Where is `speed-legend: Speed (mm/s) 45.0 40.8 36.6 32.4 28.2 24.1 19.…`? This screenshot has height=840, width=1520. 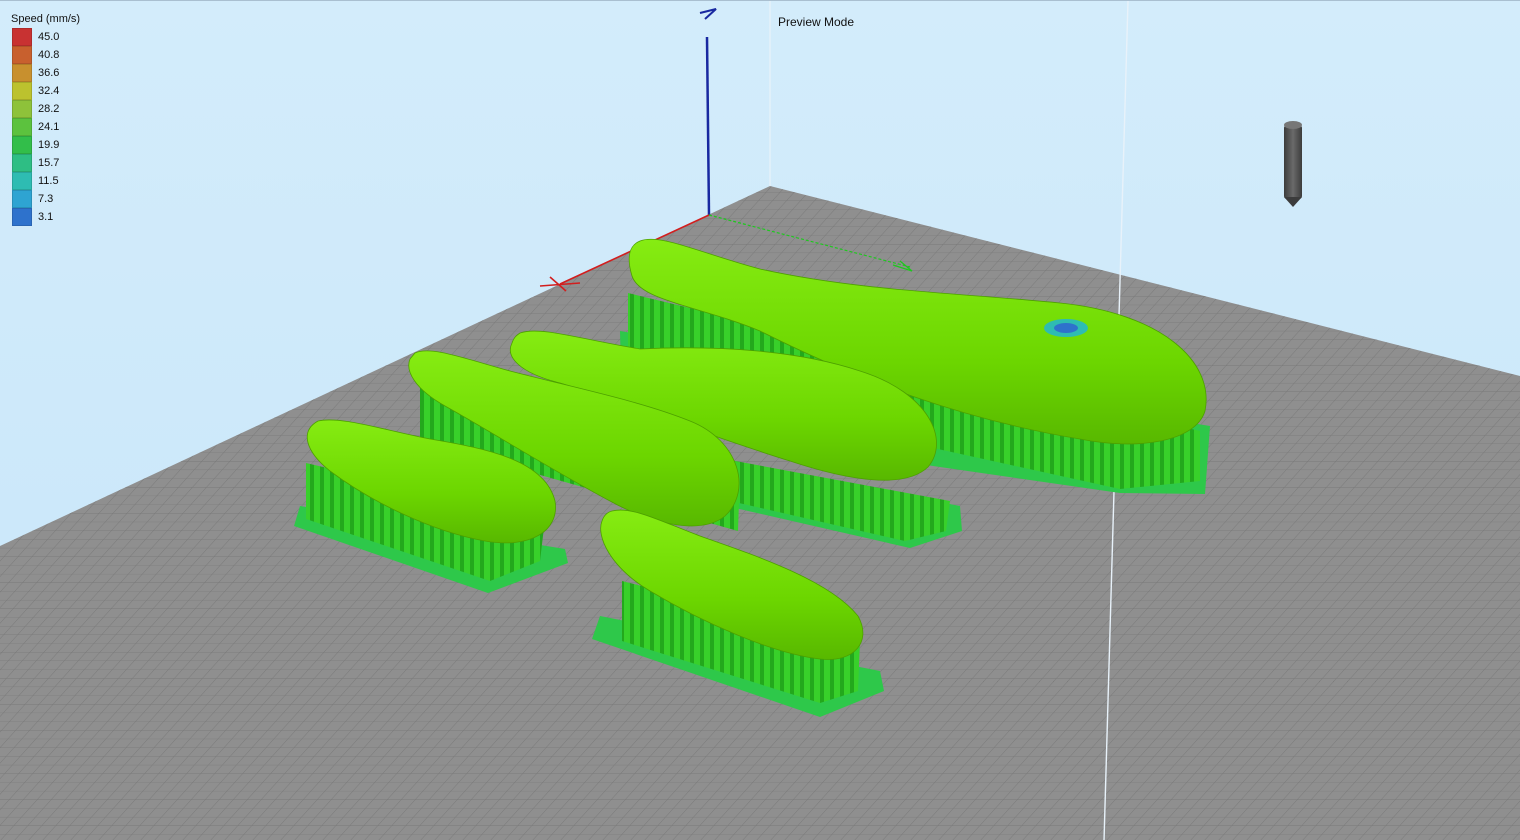 speed-legend: Speed (mm/s) 45.0 40.8 36.6 32.4 28.2 24.1 19.… is located at coordinates (43, 119).